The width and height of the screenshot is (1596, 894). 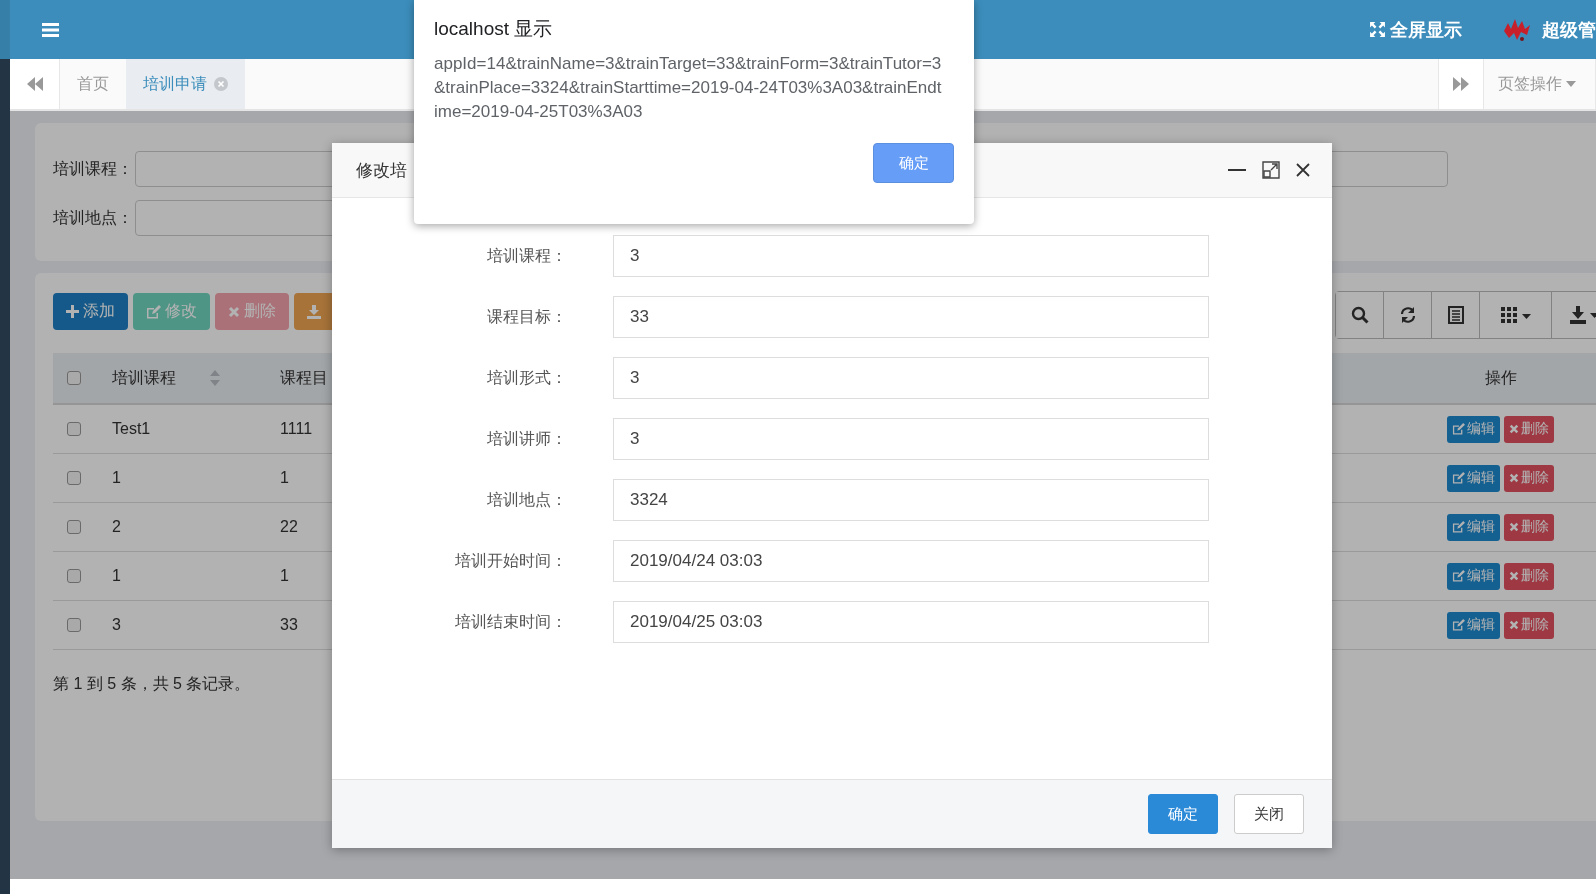 What do you see at coordinates (152, 684) in the screenshot?
I see `pagination-info: 第 1 到 5 条，共 5 条记录。` at bounding box center [152, 684].